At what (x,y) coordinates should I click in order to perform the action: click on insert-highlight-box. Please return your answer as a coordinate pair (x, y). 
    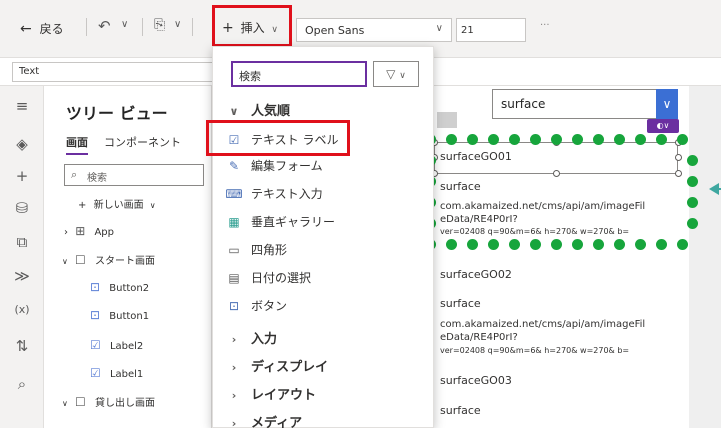
    Looking at the image, I should click on (252, 26).